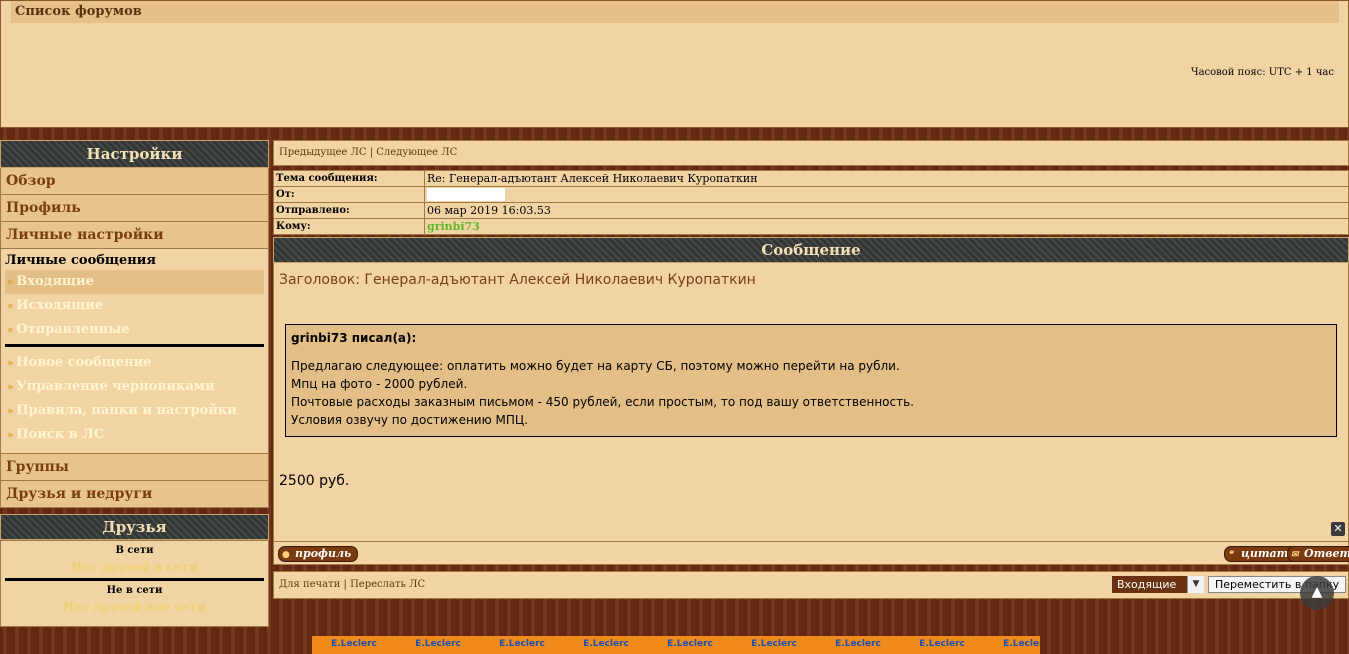  I want to click on pm-new-message: » Новое сообщение, so click(134, 363).